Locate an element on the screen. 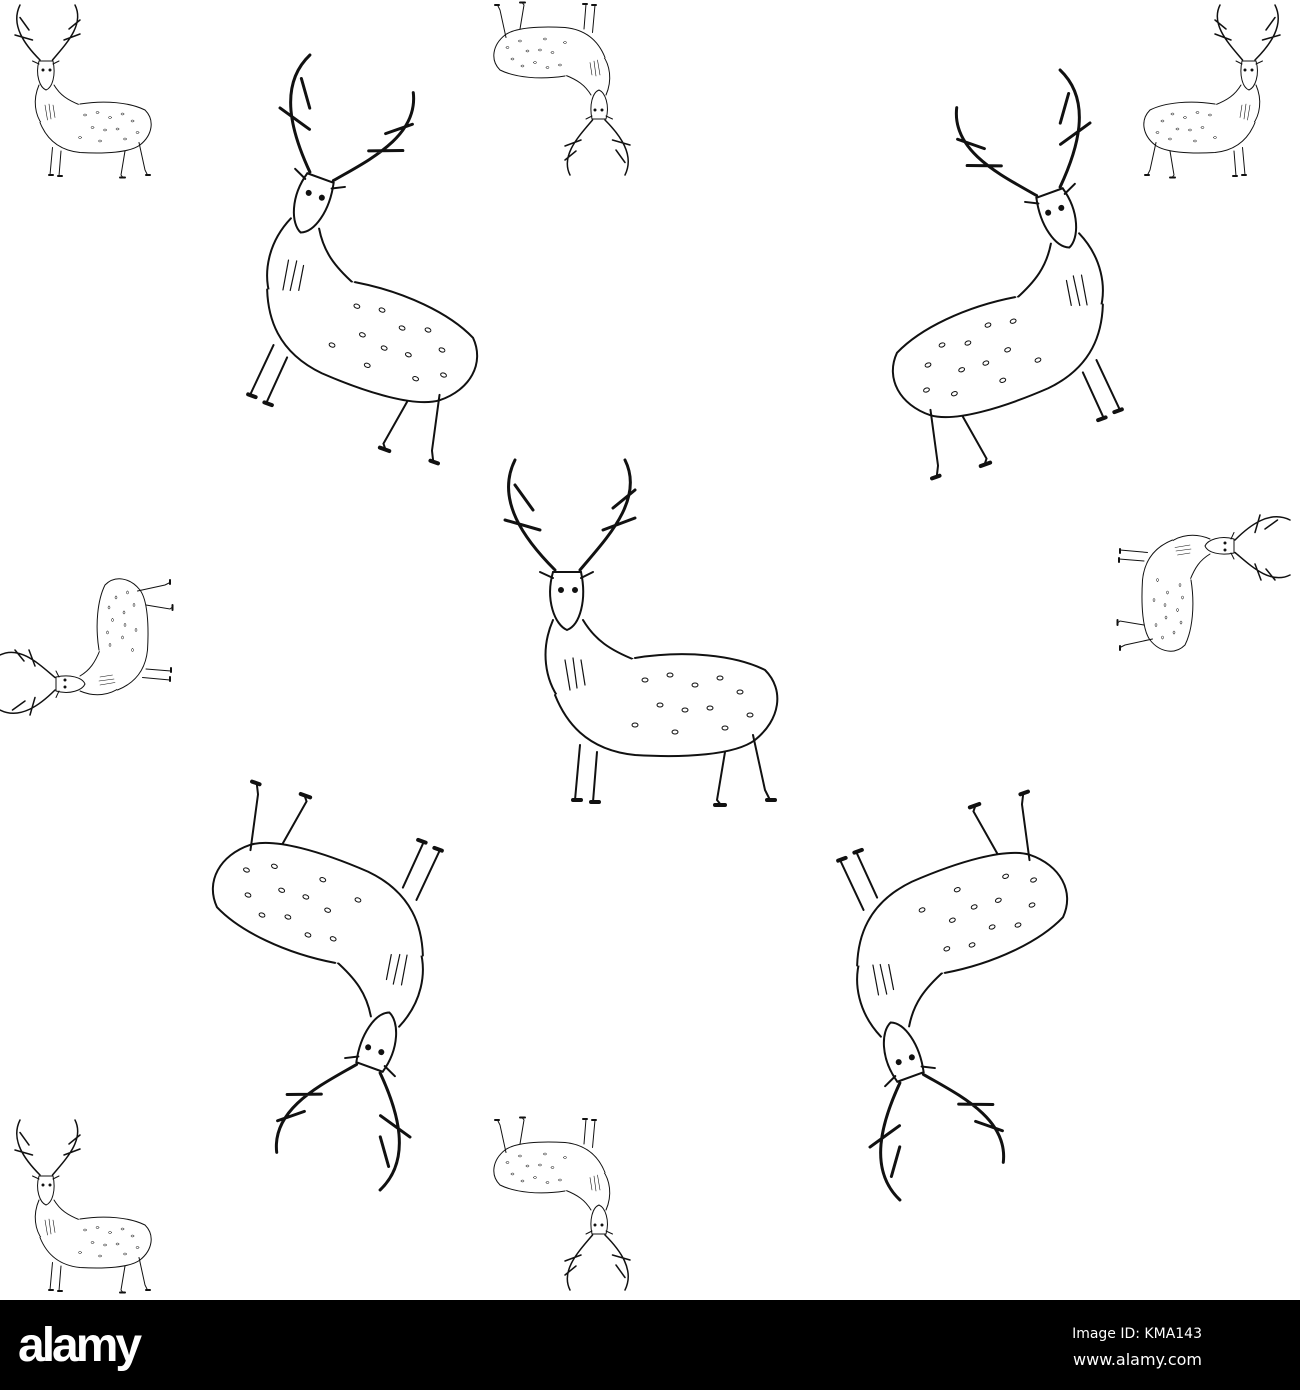 This screenshot has width=1300, height=1390. deer-lower-right is located at coordinates (959, 995).